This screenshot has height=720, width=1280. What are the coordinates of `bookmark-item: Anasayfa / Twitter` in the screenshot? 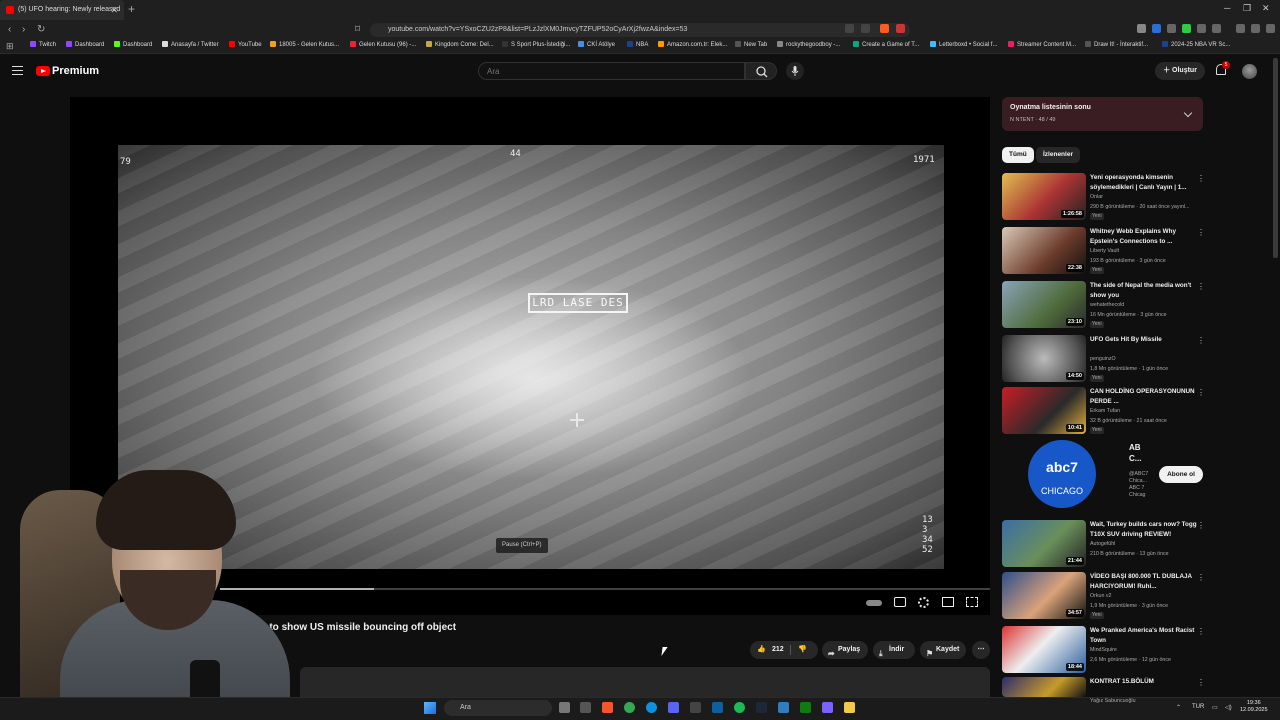 It's located at (190, 44).